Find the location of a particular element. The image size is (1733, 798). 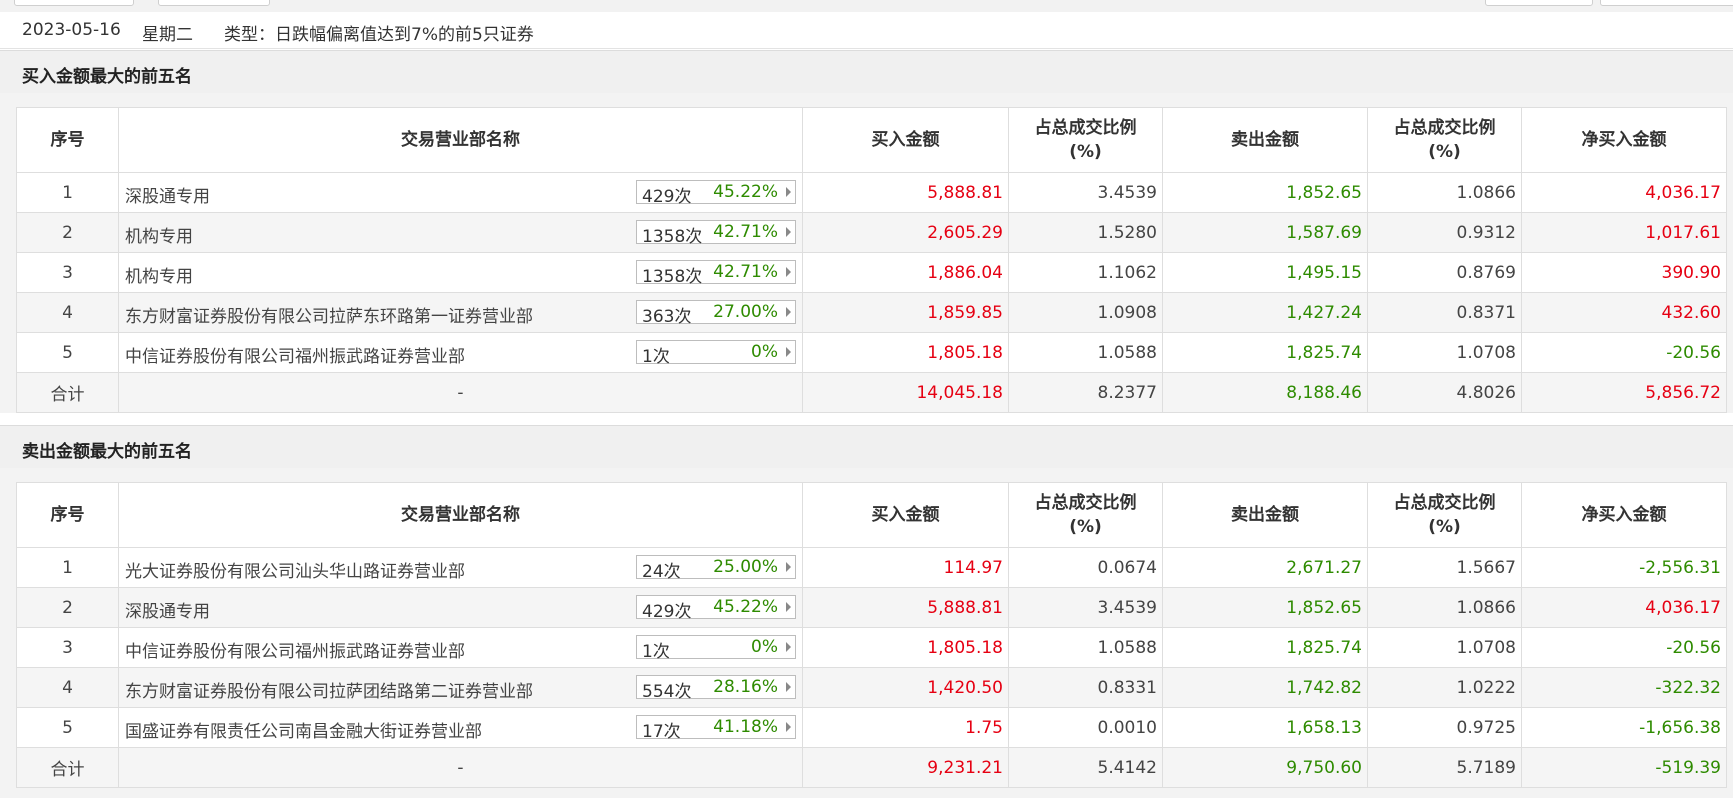

sell-ratio: 1.5667 is located at coordinates (1444, 567).